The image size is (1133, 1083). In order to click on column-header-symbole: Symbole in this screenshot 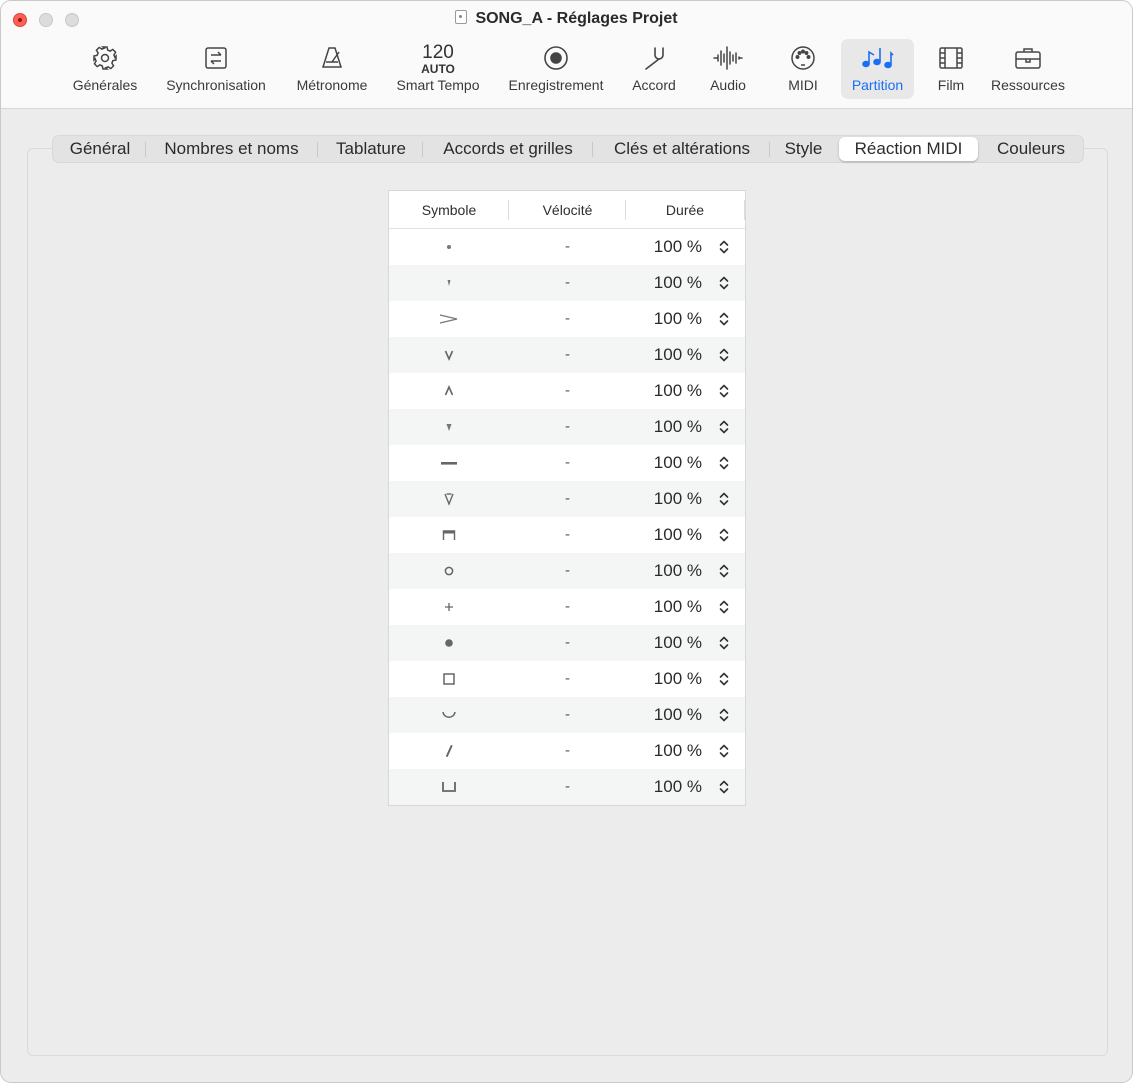, I will do `click(449, 209)`.